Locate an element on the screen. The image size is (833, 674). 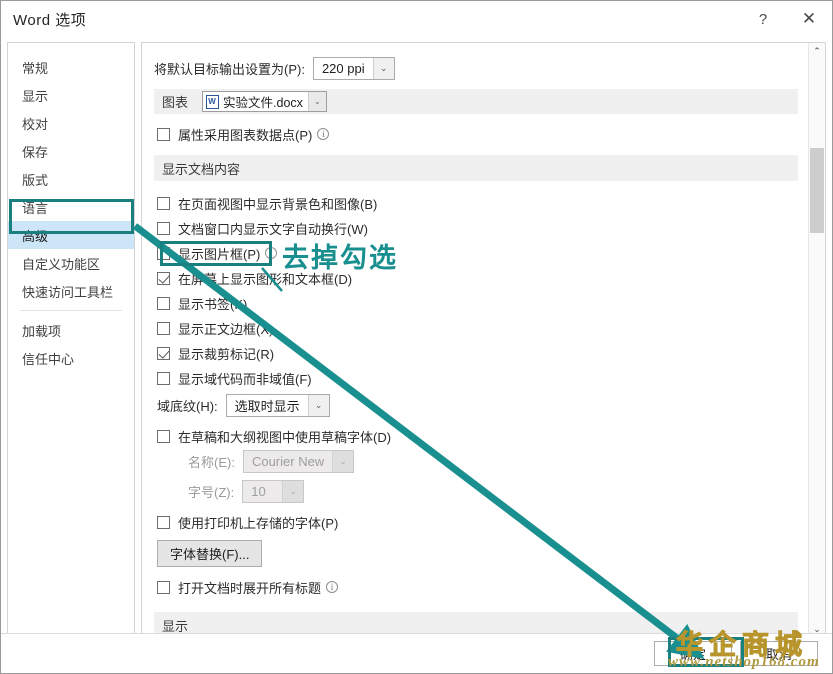
field-shading-select: 选取时显示 ⌄ is located at coordinates (277, 405).